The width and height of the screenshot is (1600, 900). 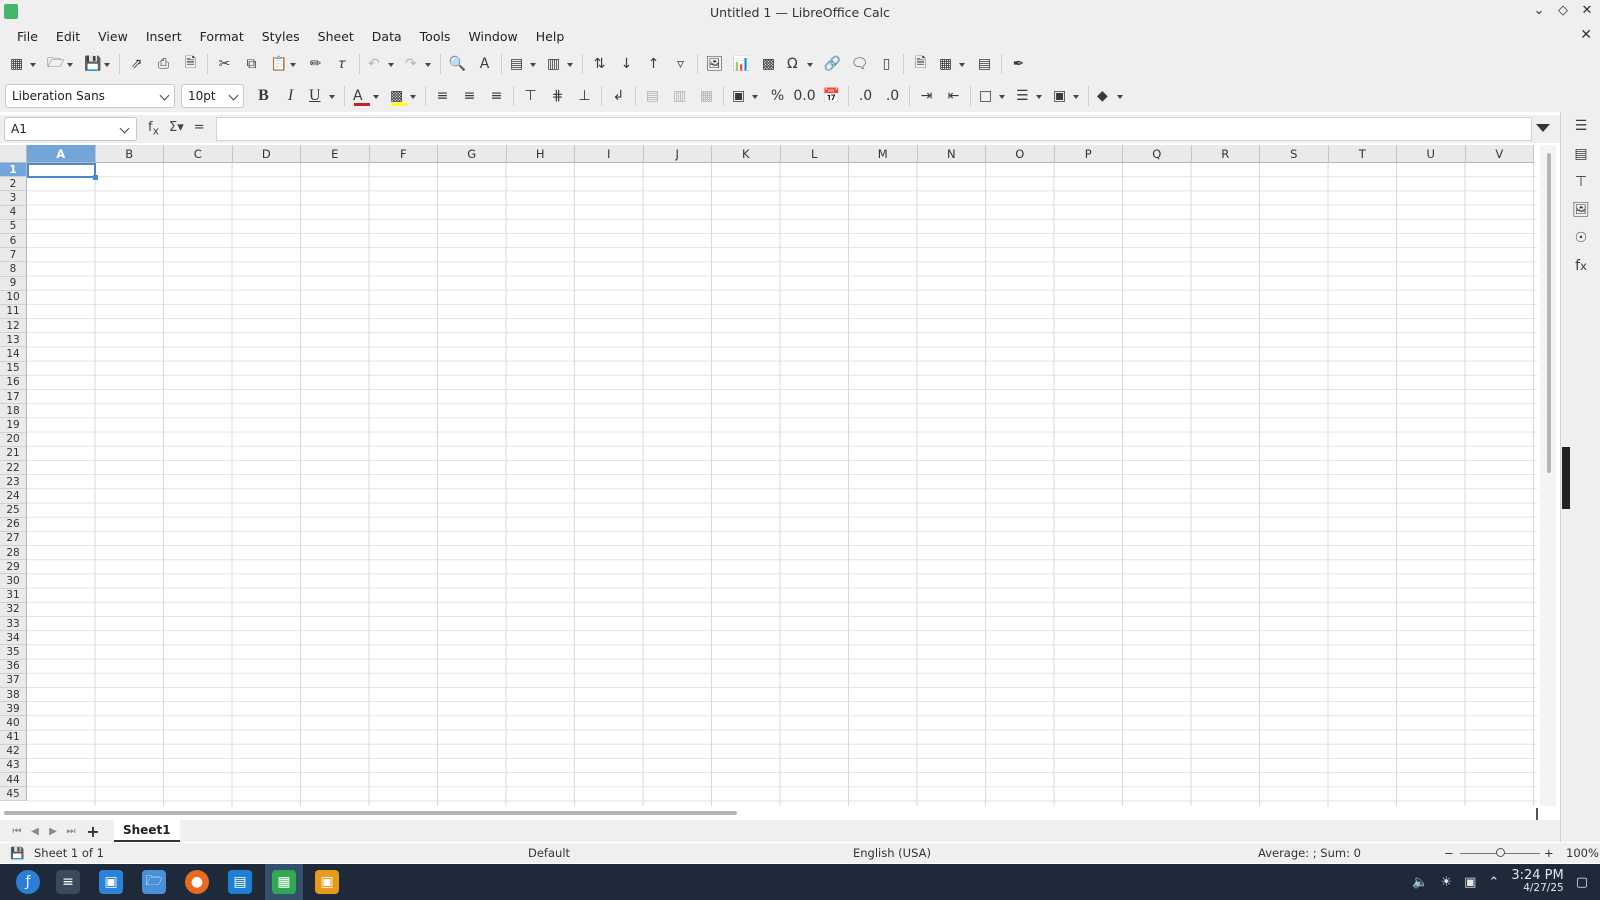 What do you see at coordinates (680, 64) in the screenshot?
I see `autofilter-icon: ▿` at bounding box center [680, 64].